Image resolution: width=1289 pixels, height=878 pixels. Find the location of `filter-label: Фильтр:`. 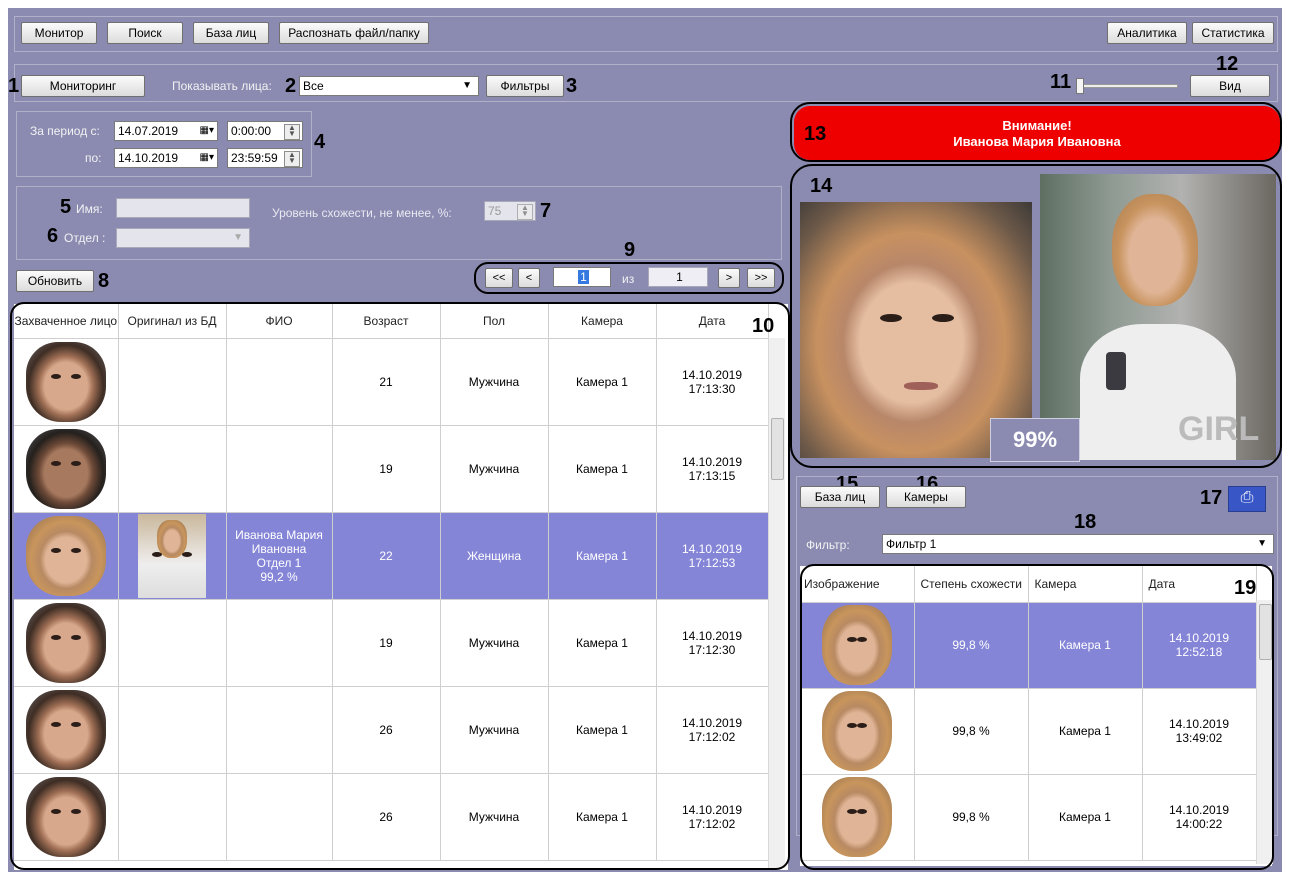

filter-label: Фильтр: is located at coordinates (828, 545).